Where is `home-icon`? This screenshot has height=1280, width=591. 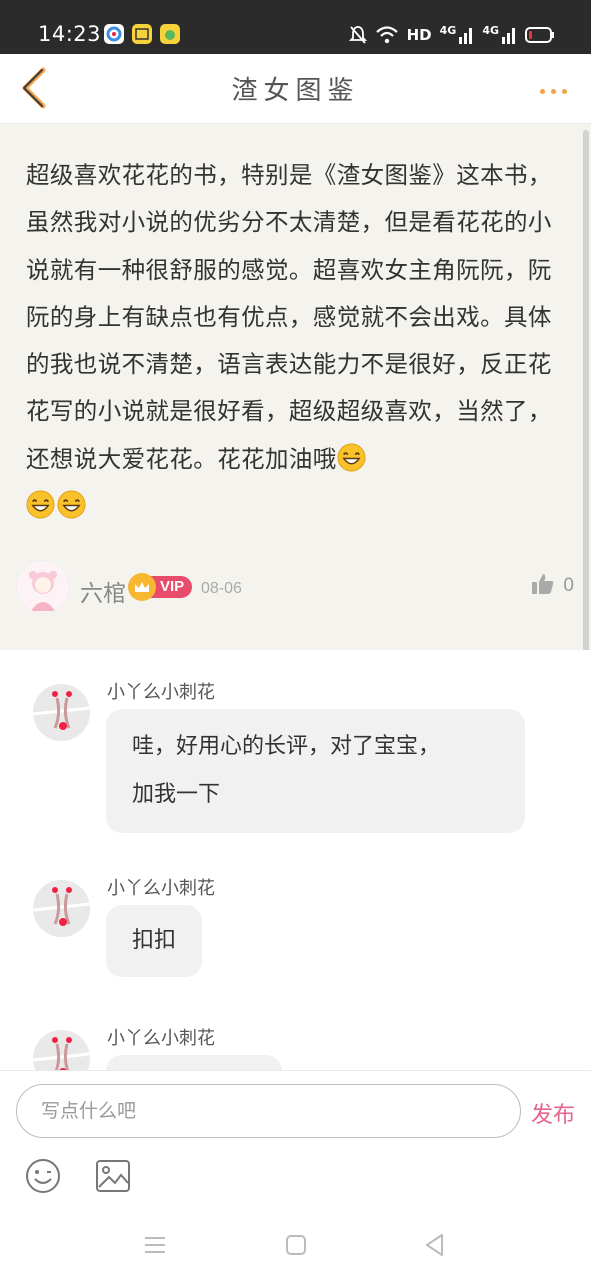 home-icon is located at coordinates (296, 1245).